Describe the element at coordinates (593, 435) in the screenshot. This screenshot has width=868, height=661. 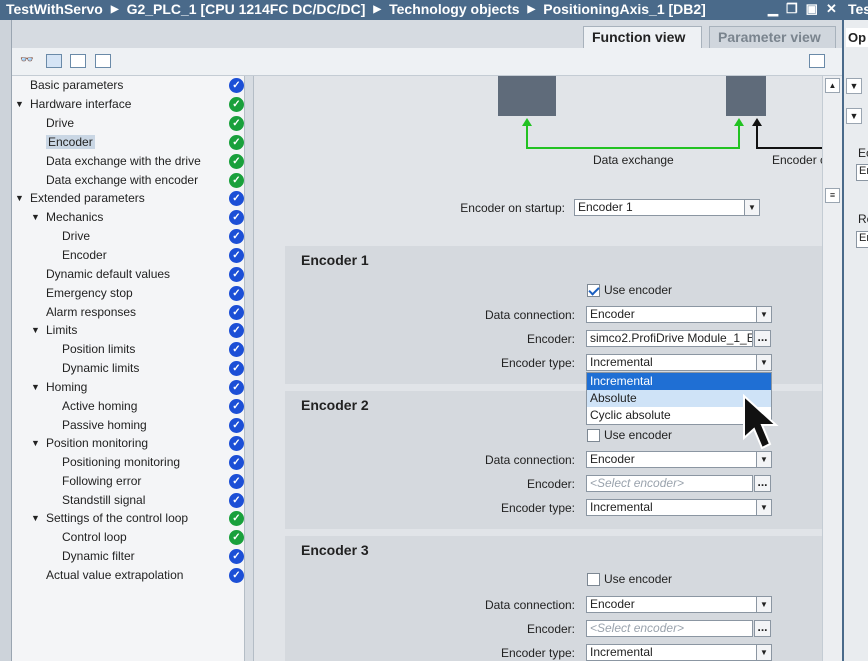
I see `encoder2-use-checkbox` at that location.